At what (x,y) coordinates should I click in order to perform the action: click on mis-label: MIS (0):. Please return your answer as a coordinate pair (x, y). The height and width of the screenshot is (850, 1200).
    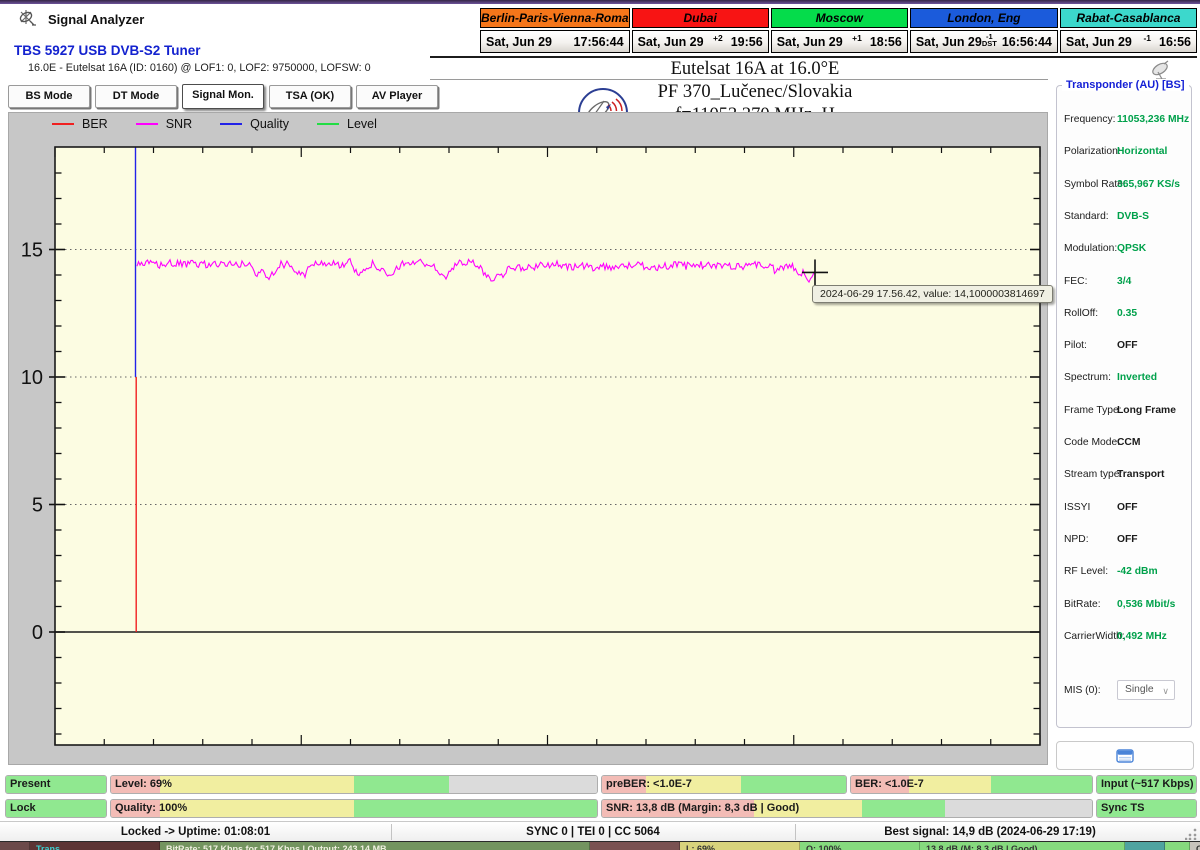
    Looking at the image, I should click on (1082, 690).